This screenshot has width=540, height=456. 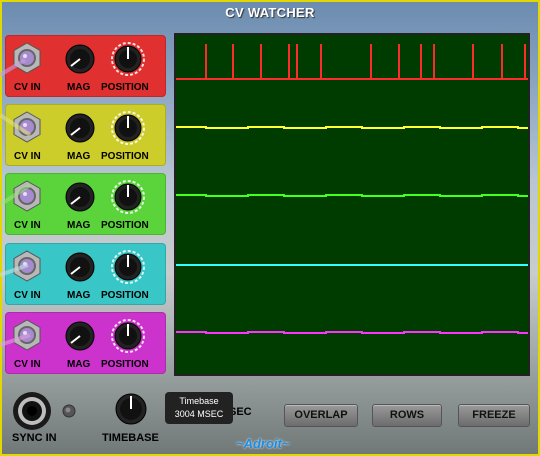 I want to click on overlap-button: OVERLAP, so click(x=321, y=415).